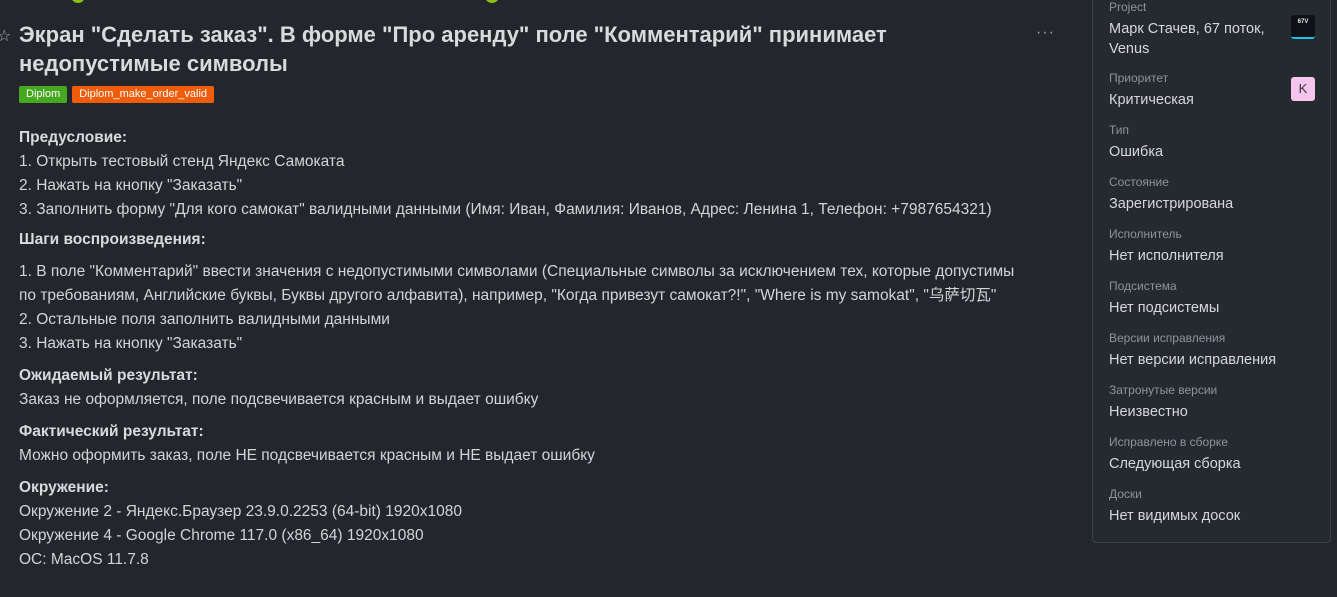 This screenshot has width=1337, height=597. I want to click on steps-heading: Шаги воспроизведения:, so click(112, 239).